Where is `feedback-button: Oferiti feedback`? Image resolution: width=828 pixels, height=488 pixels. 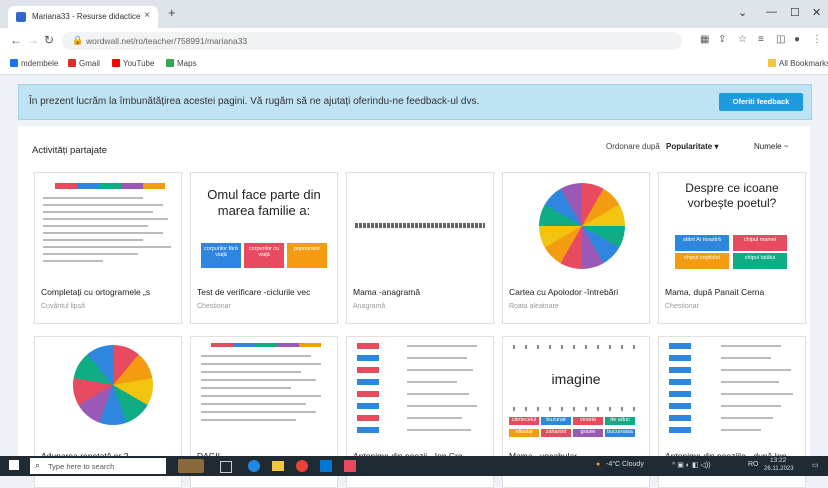
feedback-button: Oferiti feedback is located at coordinates (761, 102).